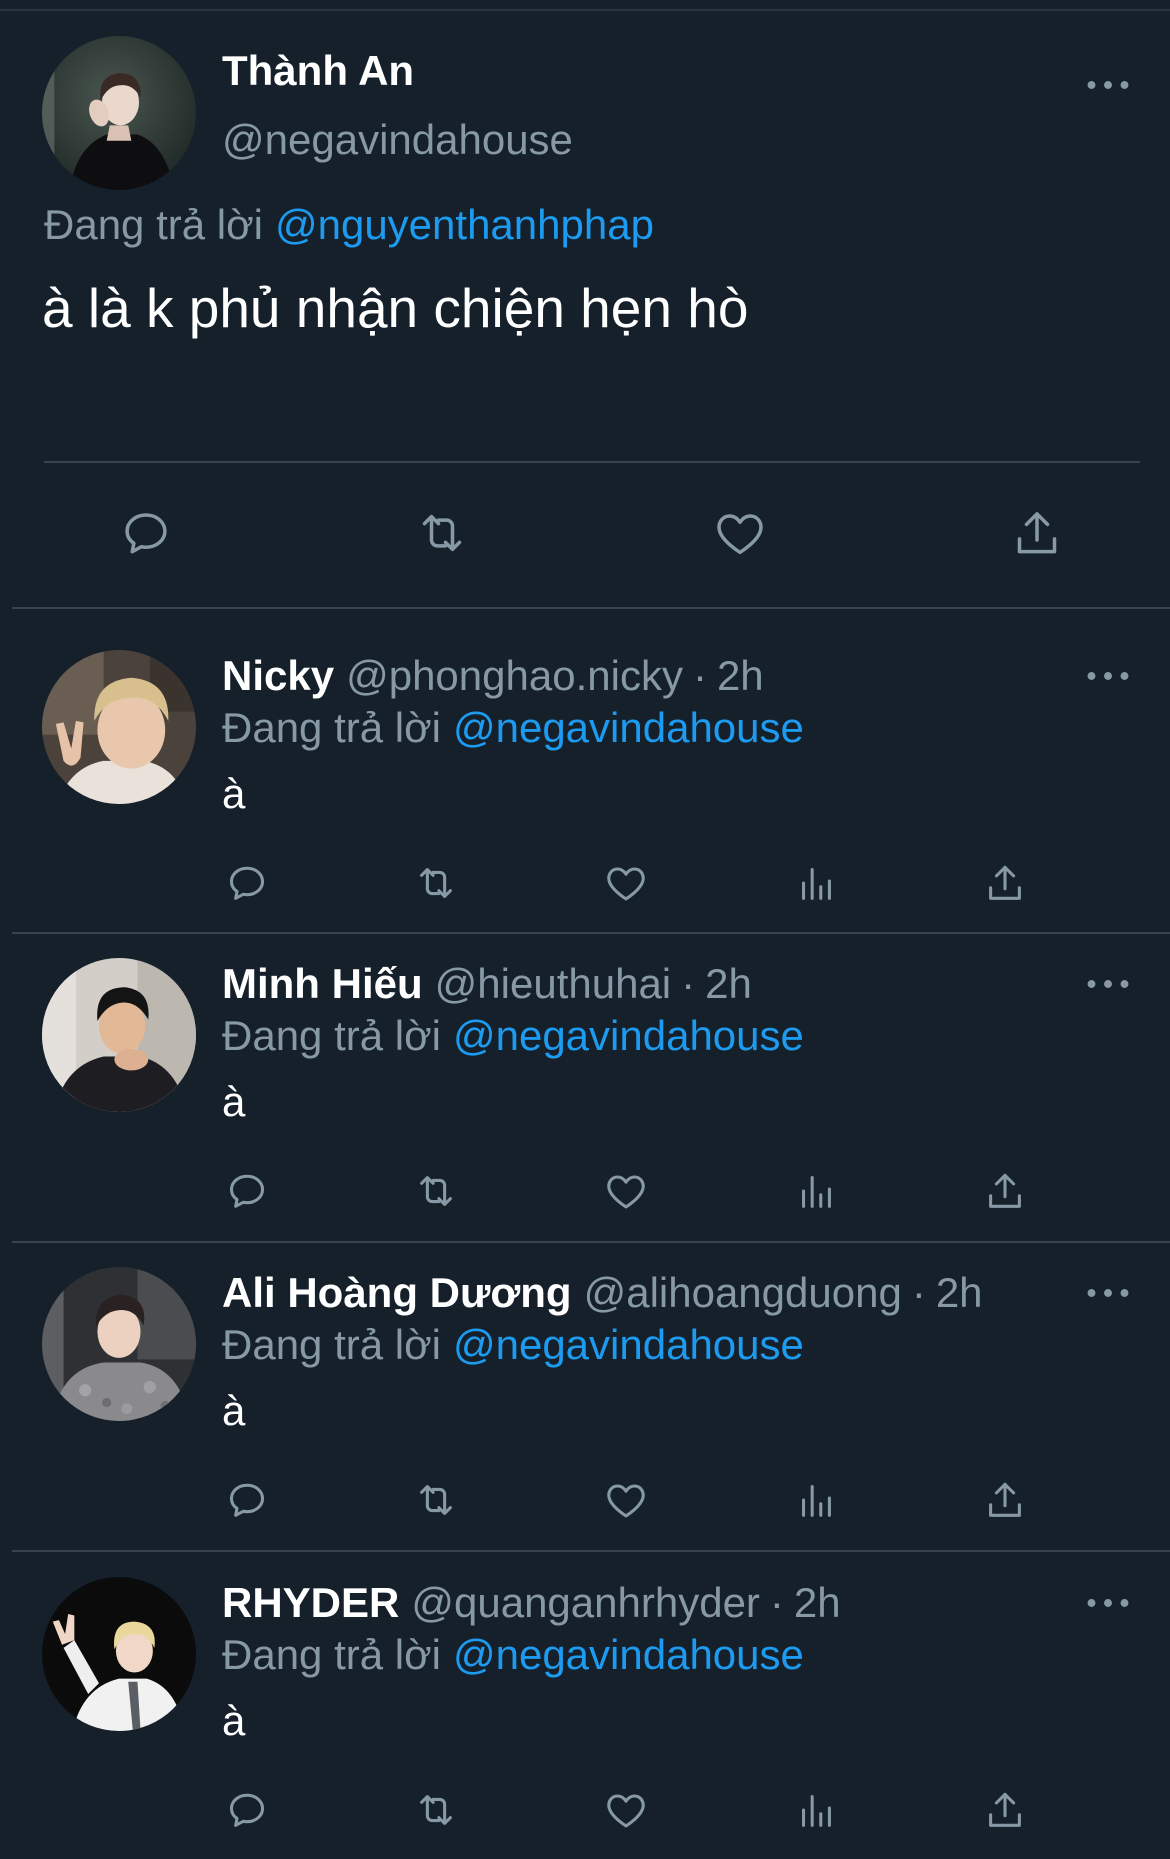 Image resolution: width=1170 pixels, height=1859 pixels. Describe the element at coordinates (397, 1292) in the screenshot. I see `reply-author-name: Ali Hoàng Dương` at that location.